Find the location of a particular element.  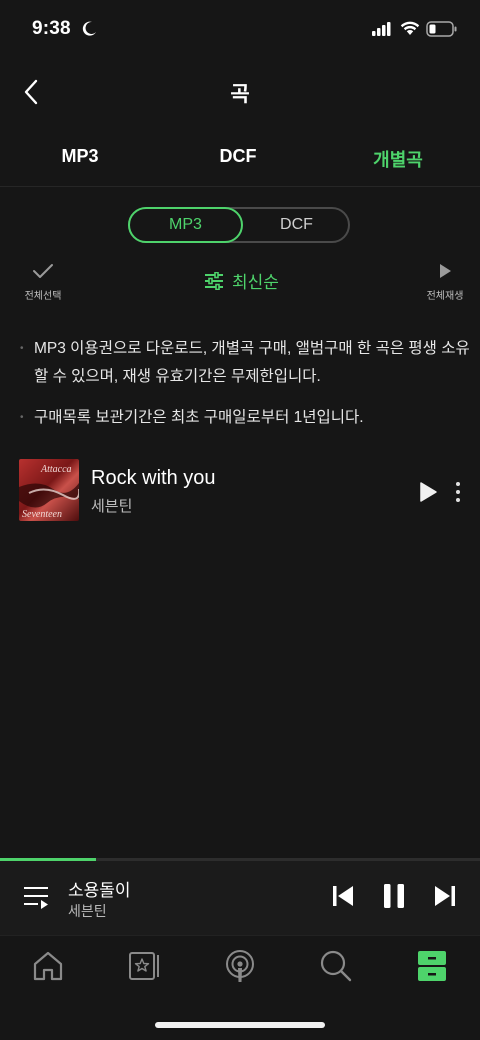

notice-item: • 구매목록 보관기간은 최초 구매일로부터 1년입니다. is located at coordinates (245, 418).